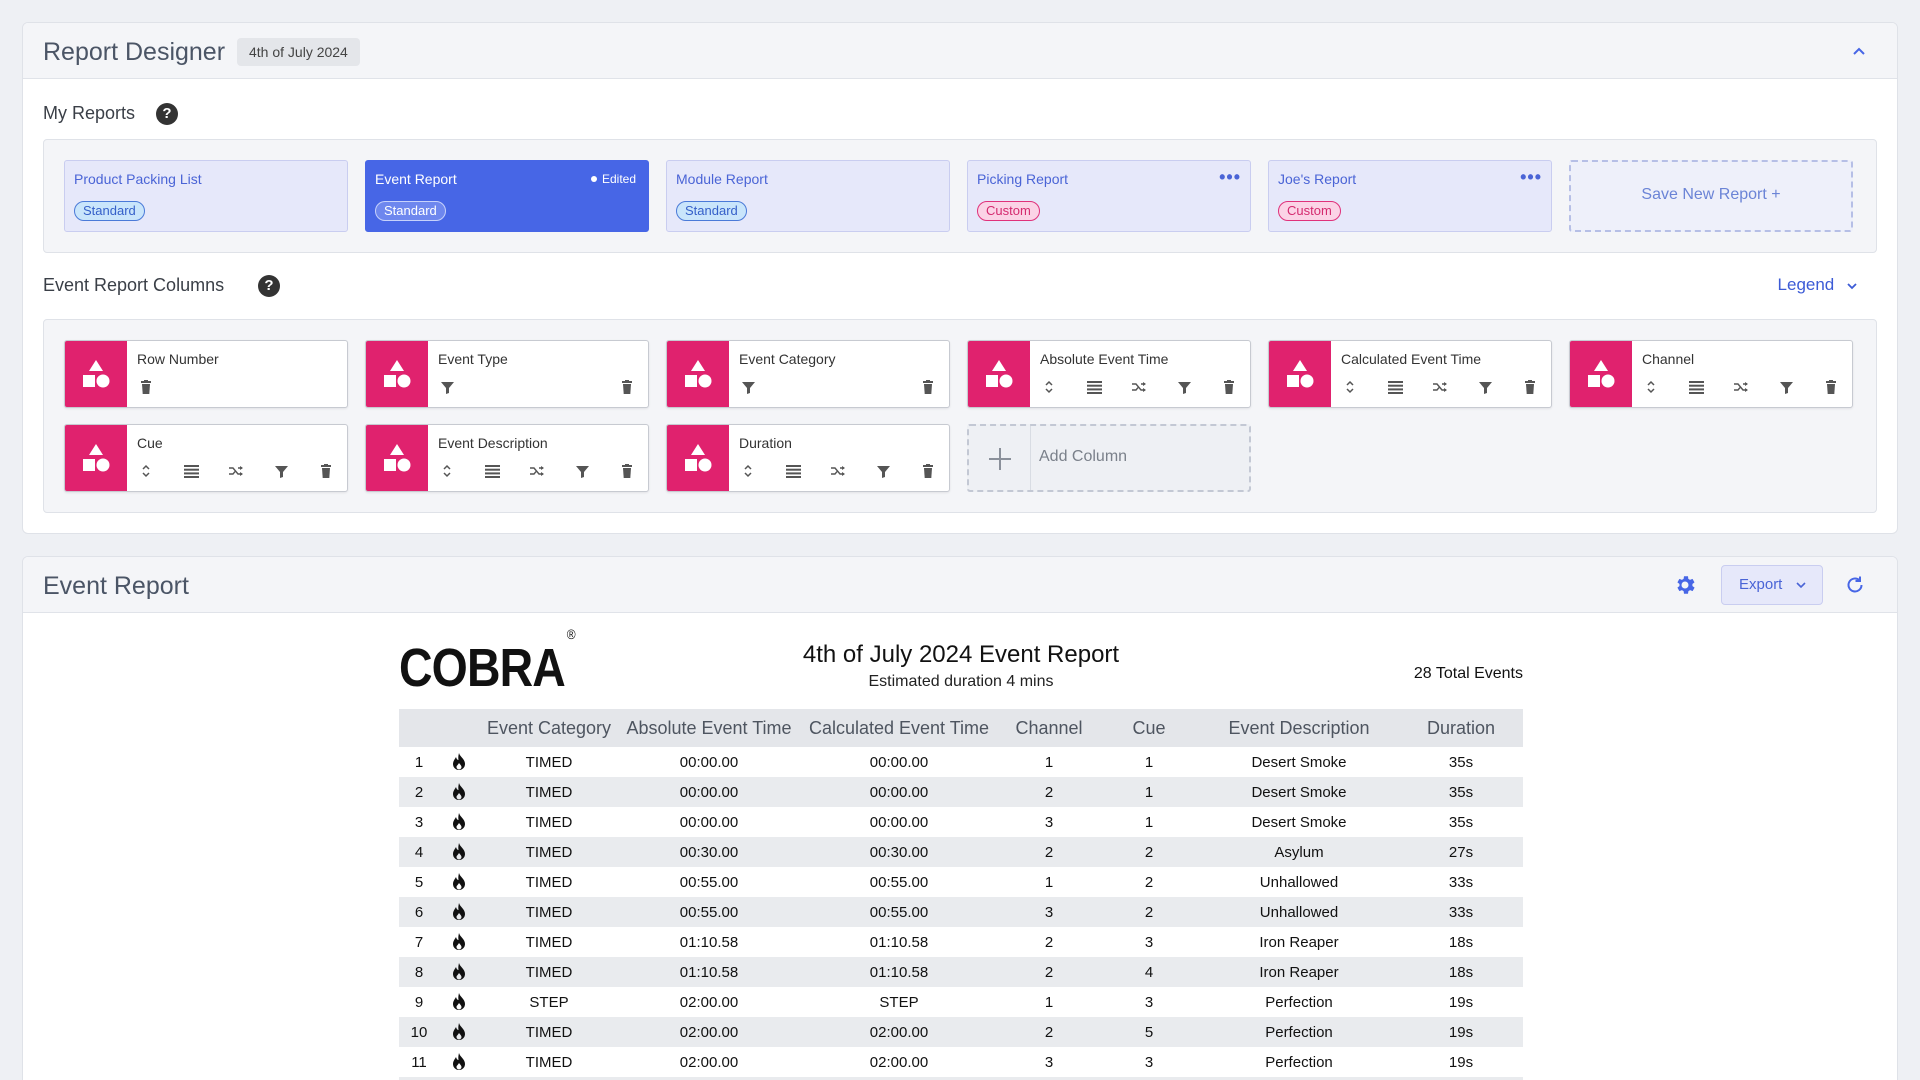 The image size is (1920, 1080). I want to click on custom-tag: Custom, so click(1008, 211).